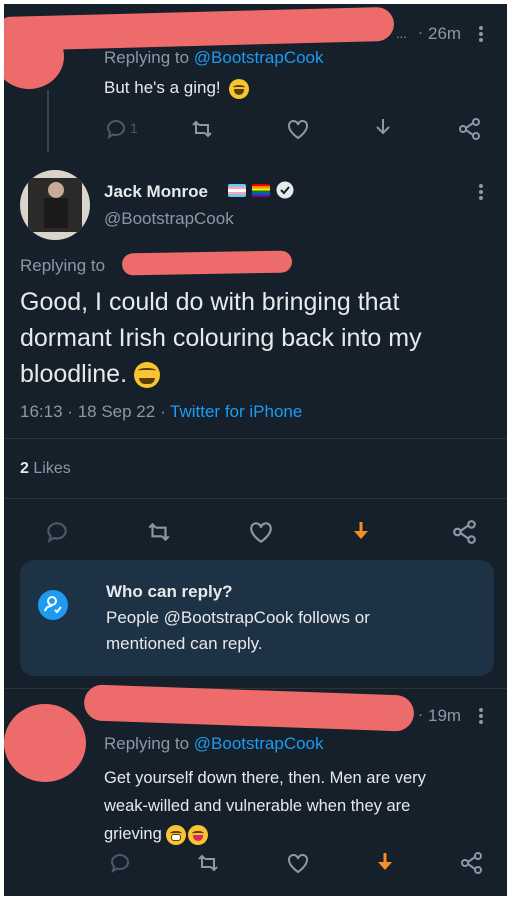 Image resolution: width=511 pixels, height=900 pixels. Describe the element at coordinates (41, 411) in the screenshot. I see `main-time: 16:13` at that location.